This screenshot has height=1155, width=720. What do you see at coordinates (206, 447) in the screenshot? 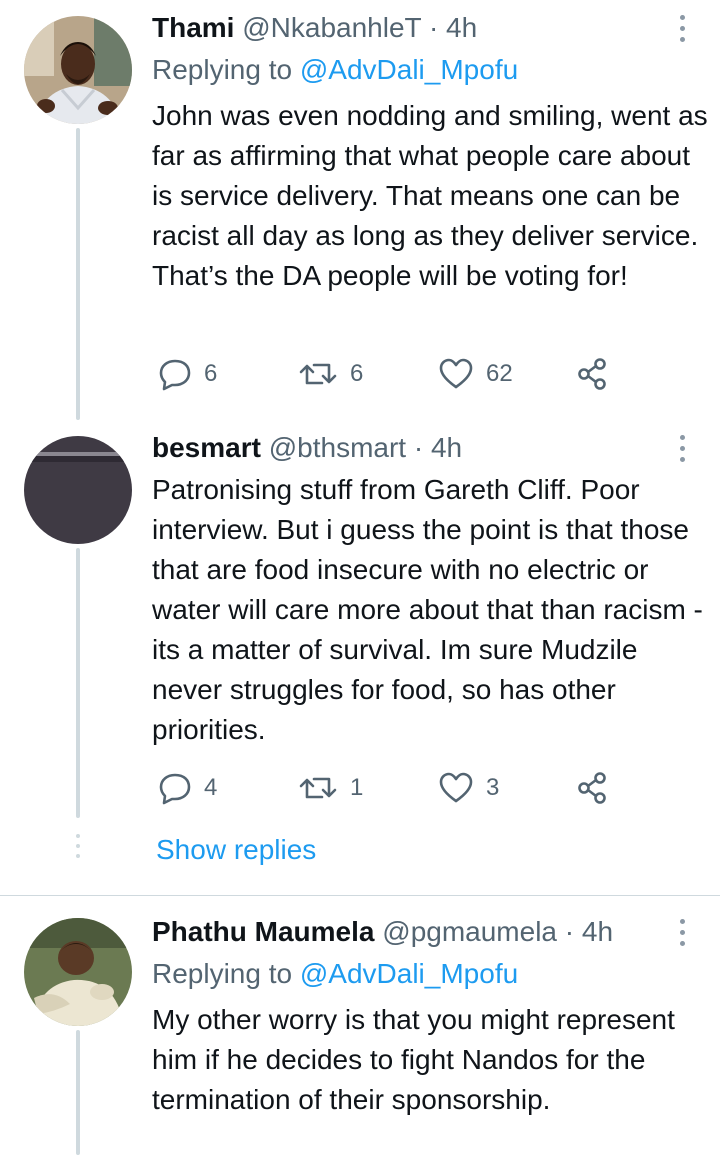
I see `author-name: besmart` at bounding box center [206, 447].